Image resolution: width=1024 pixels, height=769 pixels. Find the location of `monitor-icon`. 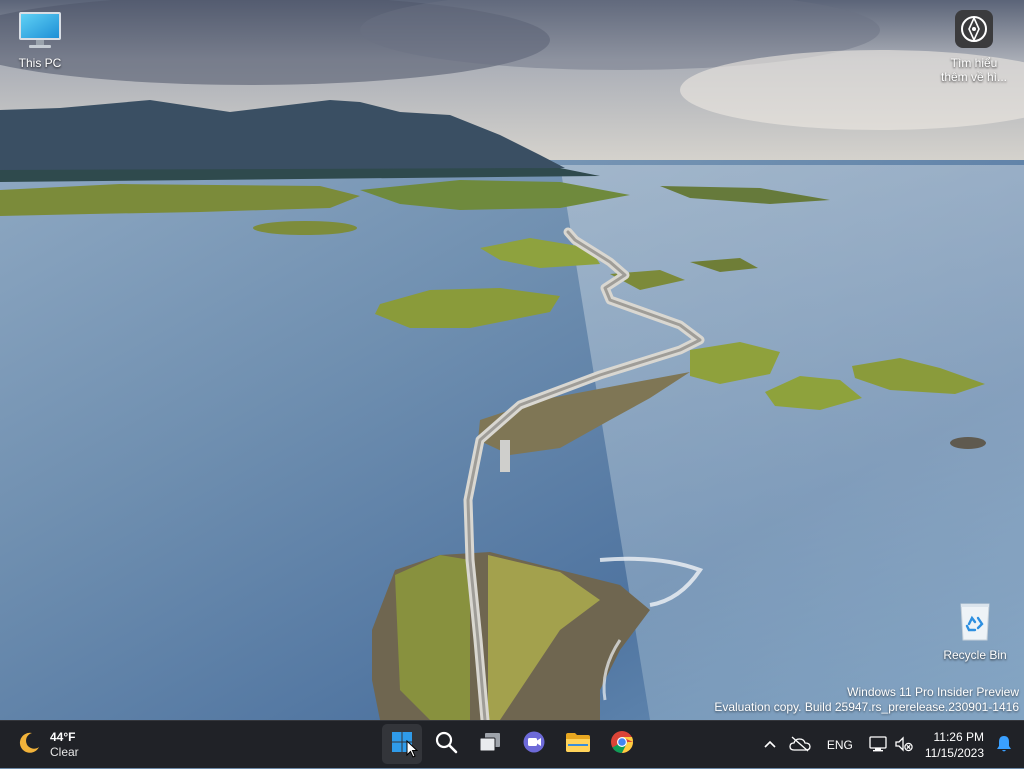

monitor-icon is located at coordinates (40, 30).